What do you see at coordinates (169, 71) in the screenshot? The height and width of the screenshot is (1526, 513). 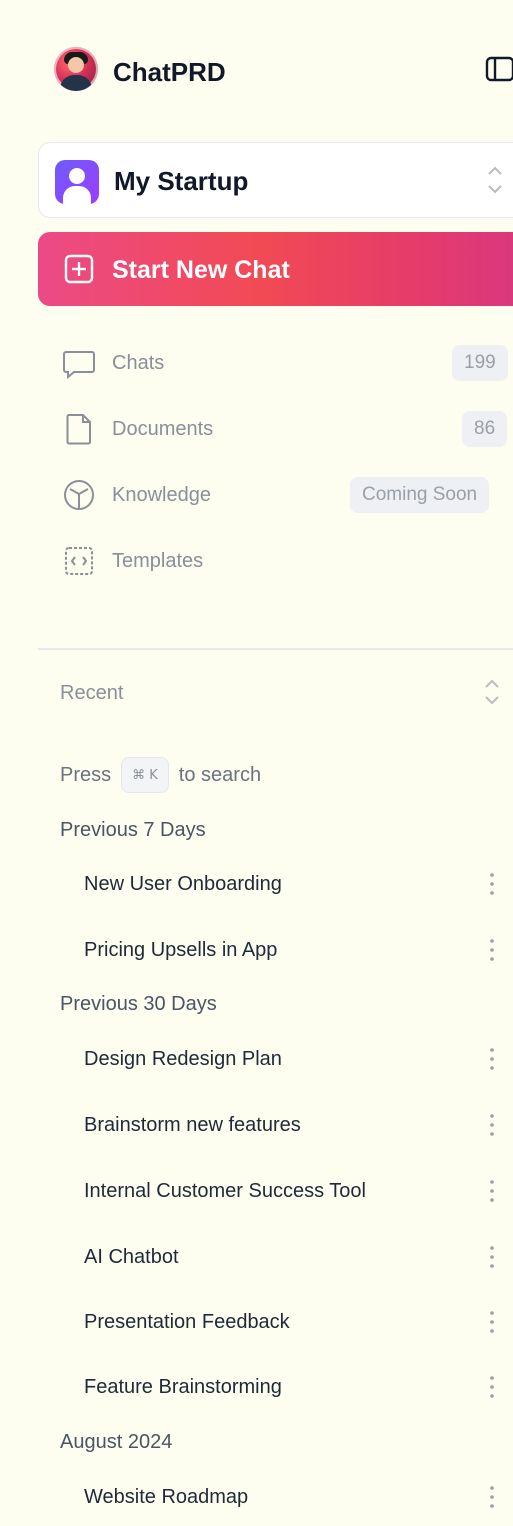 I see `app-title: ChatPRD` at bounding box center [169, 71].